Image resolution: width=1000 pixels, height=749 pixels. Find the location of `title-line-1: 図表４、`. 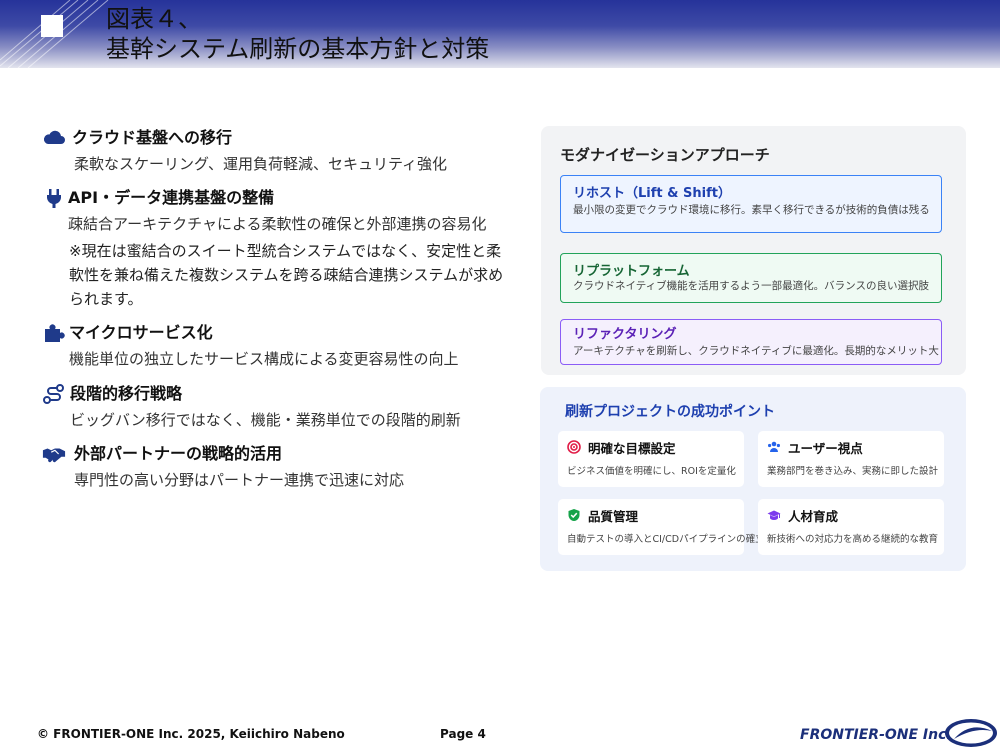

title-line-1: 図表４、 is located at coordinates (154, 19).